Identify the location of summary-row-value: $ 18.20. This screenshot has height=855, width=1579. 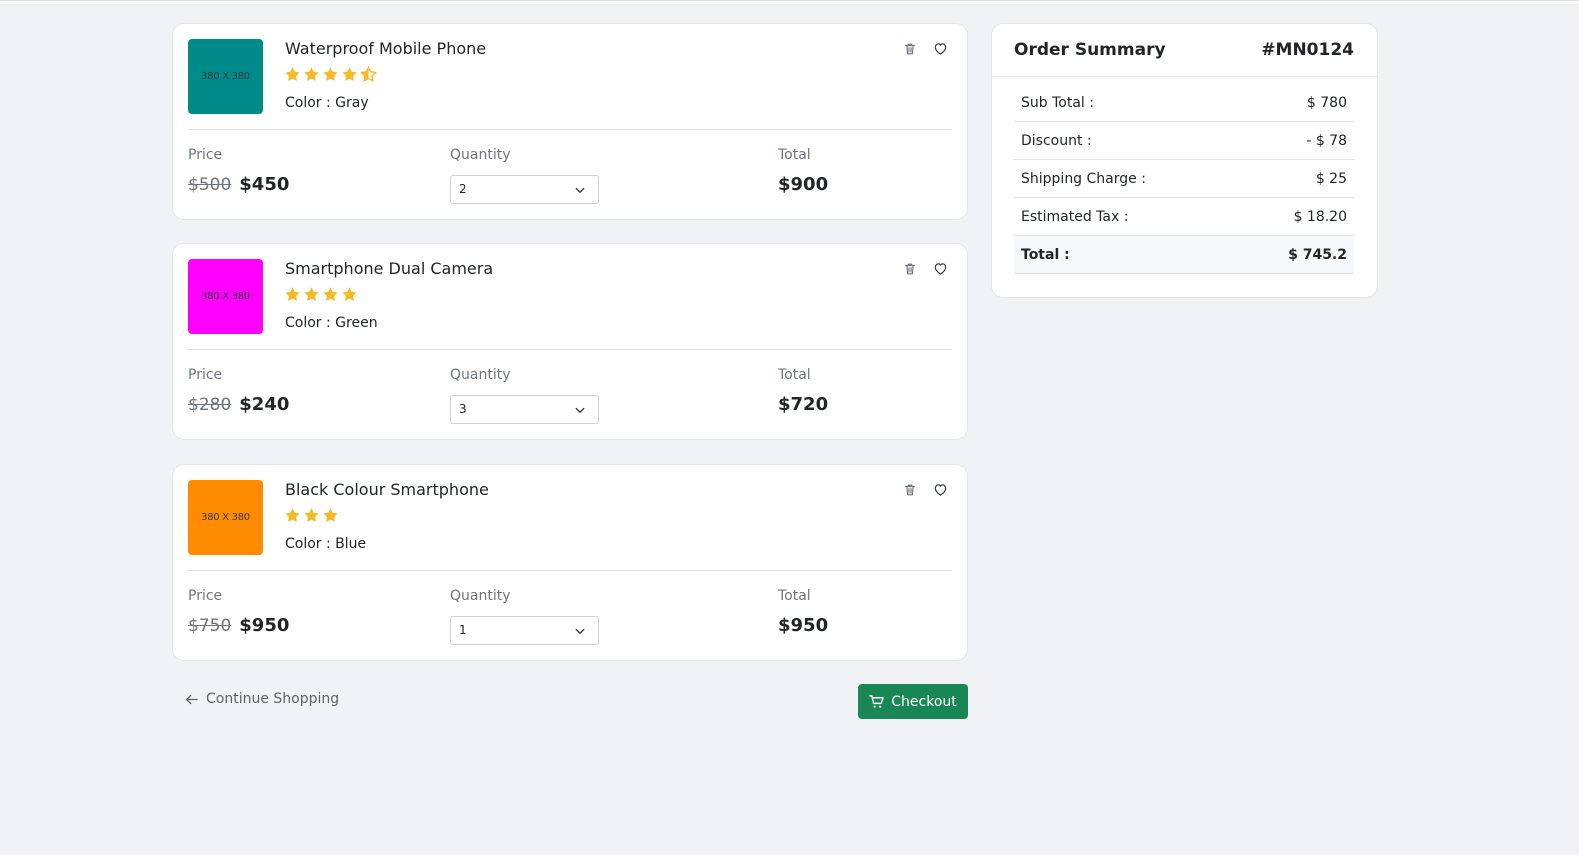
(1320, 216).